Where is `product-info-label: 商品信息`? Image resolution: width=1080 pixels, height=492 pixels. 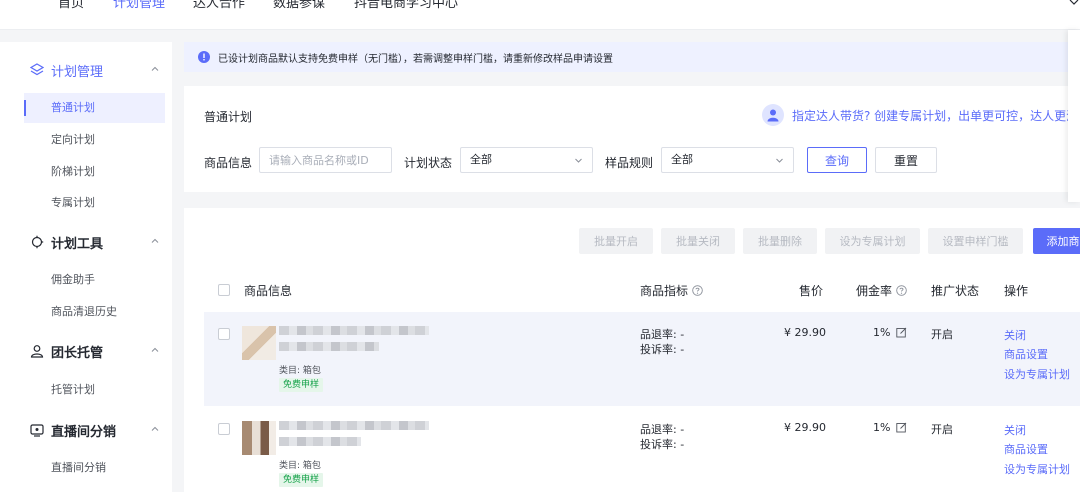
product-info-label: 商品信息 is located at coordinates (228, 163).